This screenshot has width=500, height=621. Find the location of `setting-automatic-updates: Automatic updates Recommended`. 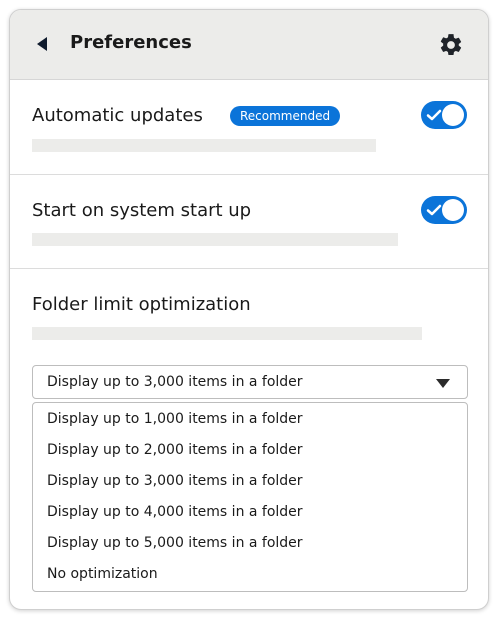

setting-automatic-updates: Automatic updates Recommended is located at coordinates (249, 127).